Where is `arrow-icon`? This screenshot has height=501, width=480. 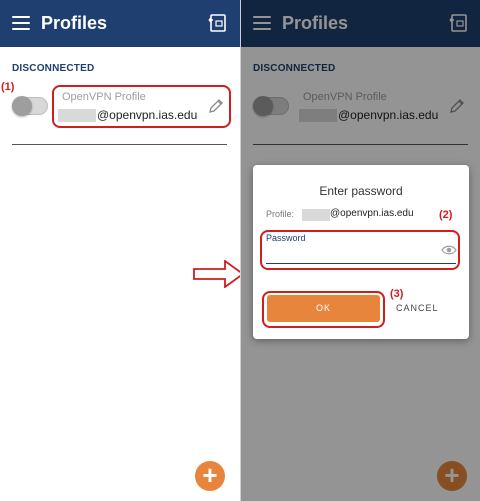
arrow-icon is located at coordinates (219, 274).